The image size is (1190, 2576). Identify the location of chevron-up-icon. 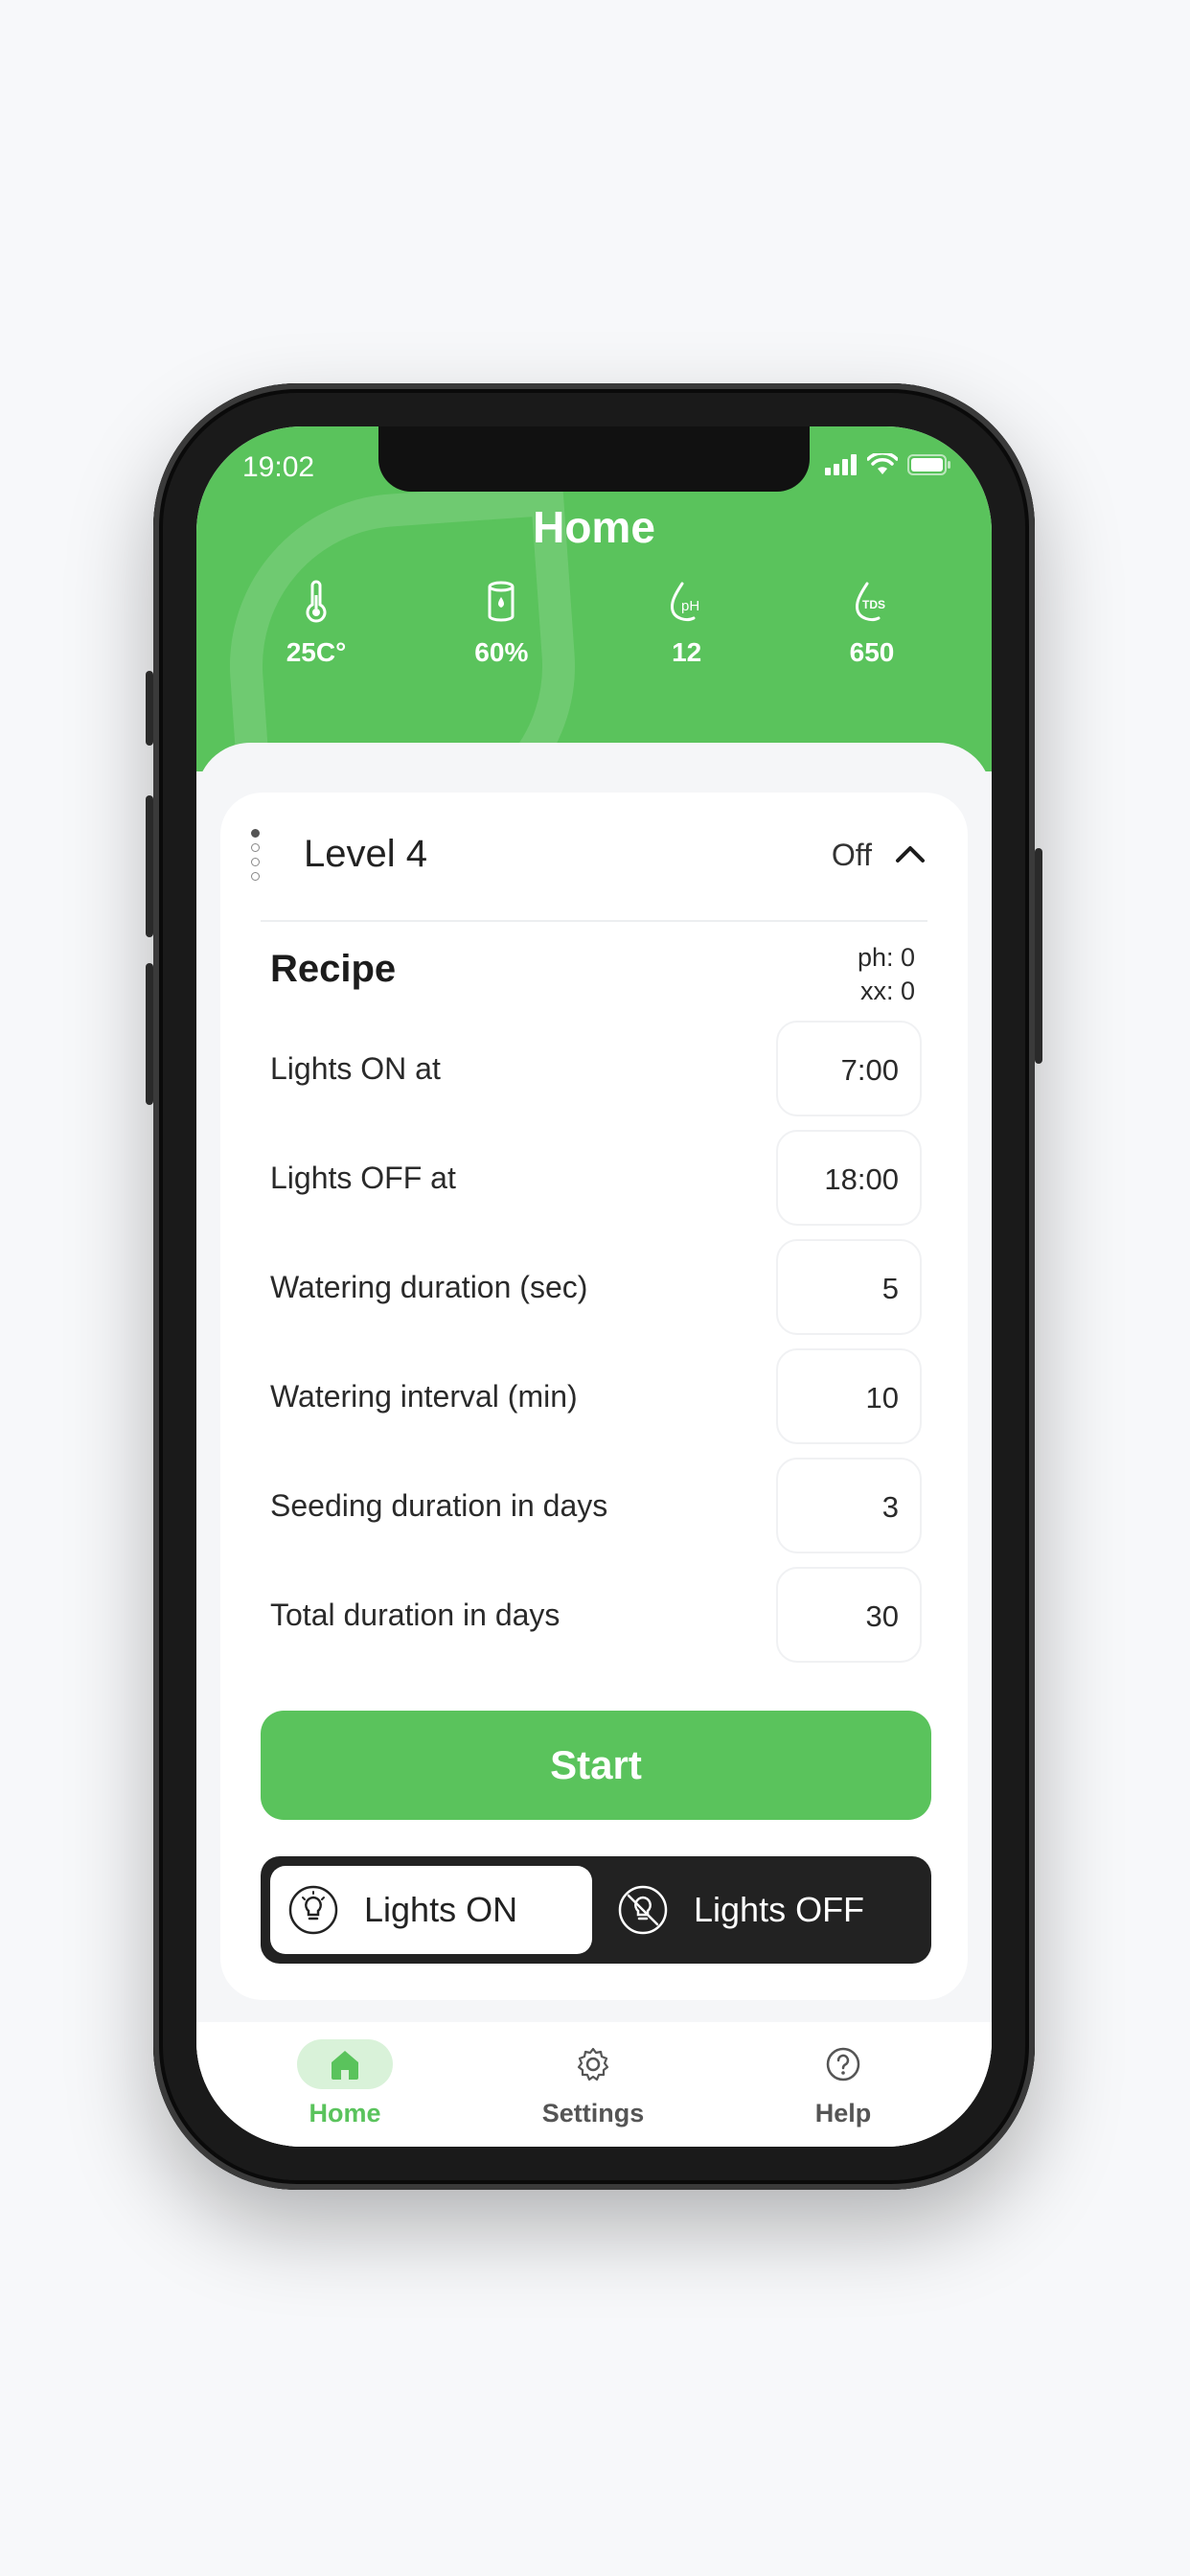
(910, 854).